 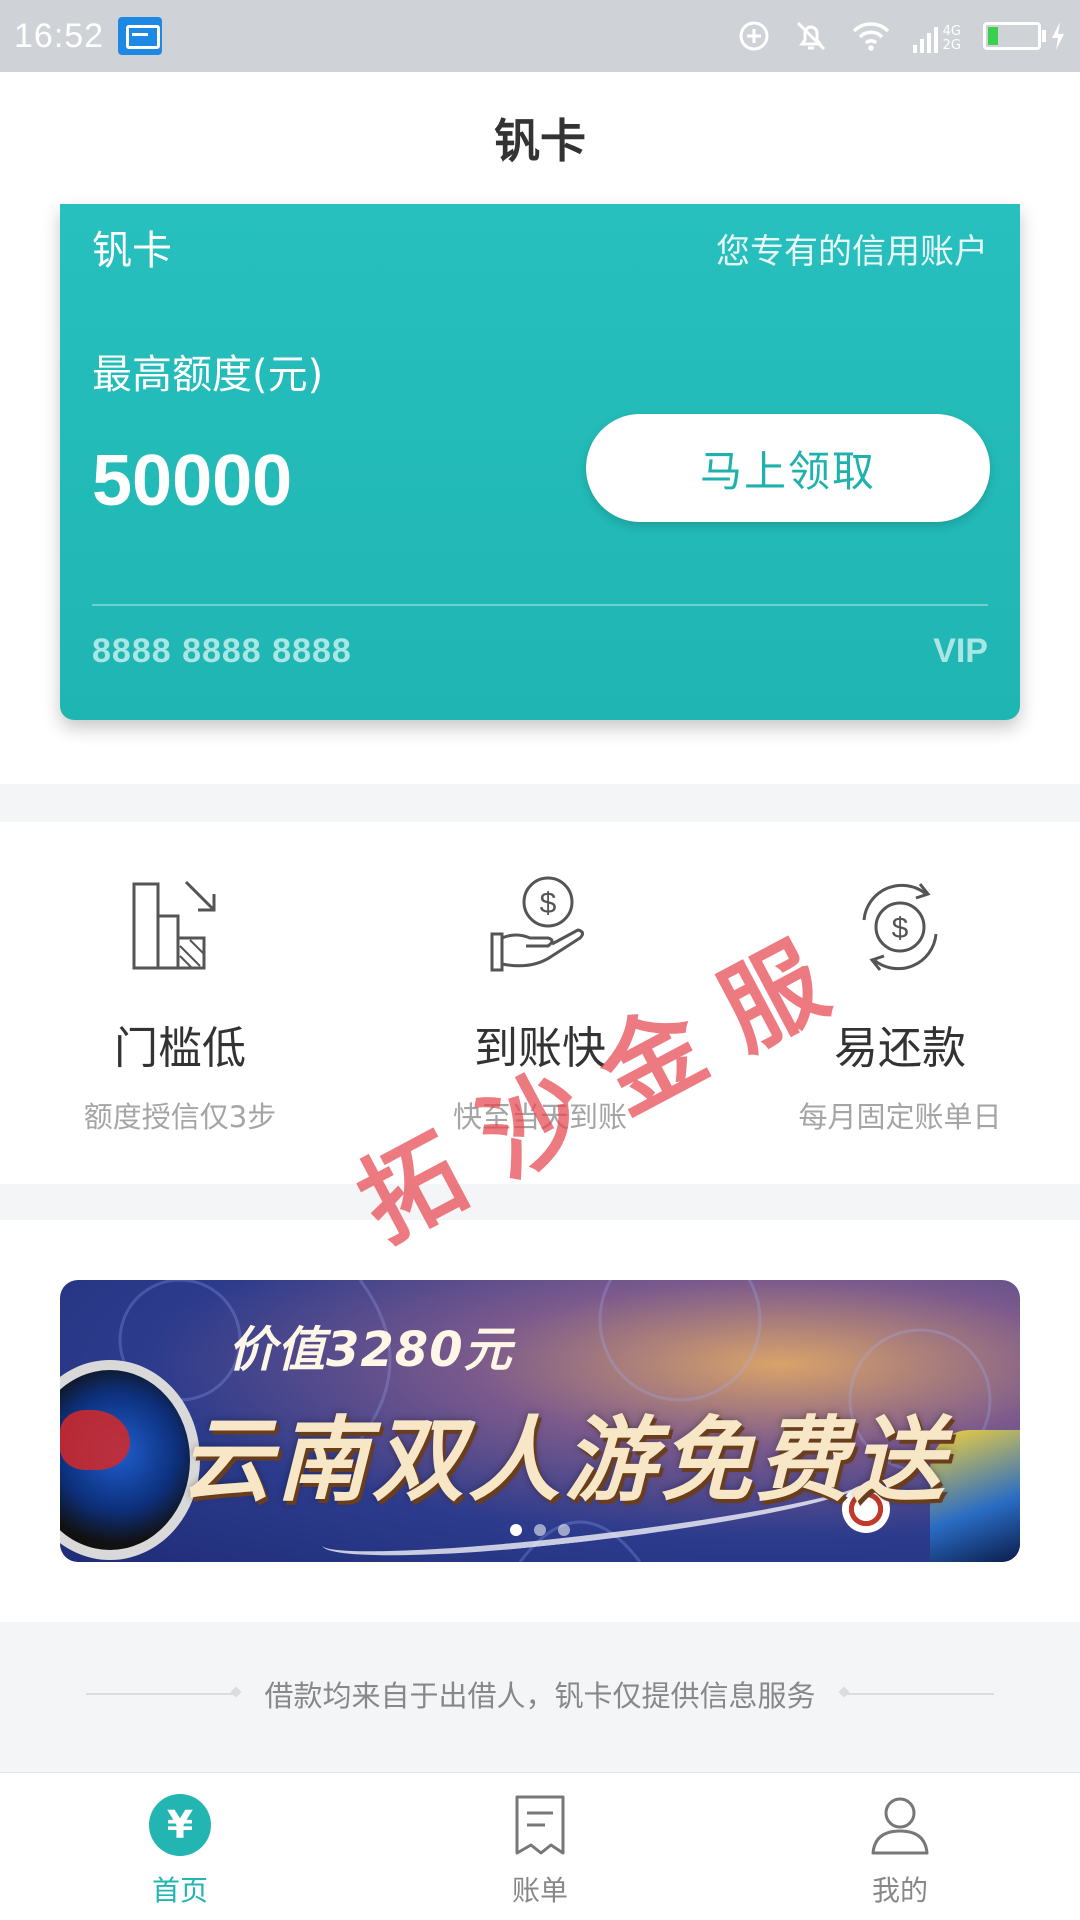 I want to click on status-icons: 4G 2G, so click(x=901, y=36).